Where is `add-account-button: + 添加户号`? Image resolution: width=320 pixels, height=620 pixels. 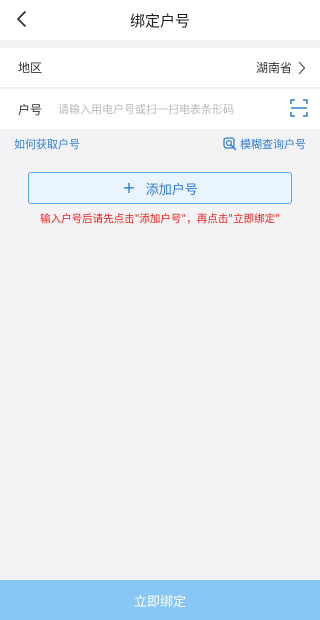 add-account-button: + 添加户号 is located at coordinates (160, 188).